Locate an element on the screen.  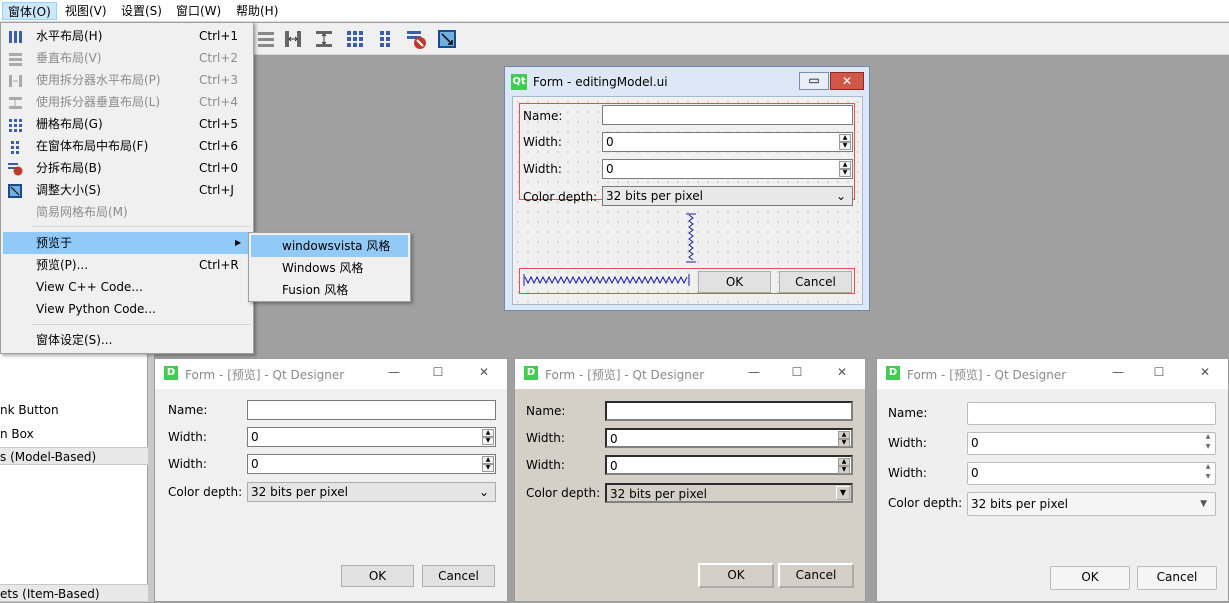
menu-item-label: 预览于 is located at coordinates (54, 243).